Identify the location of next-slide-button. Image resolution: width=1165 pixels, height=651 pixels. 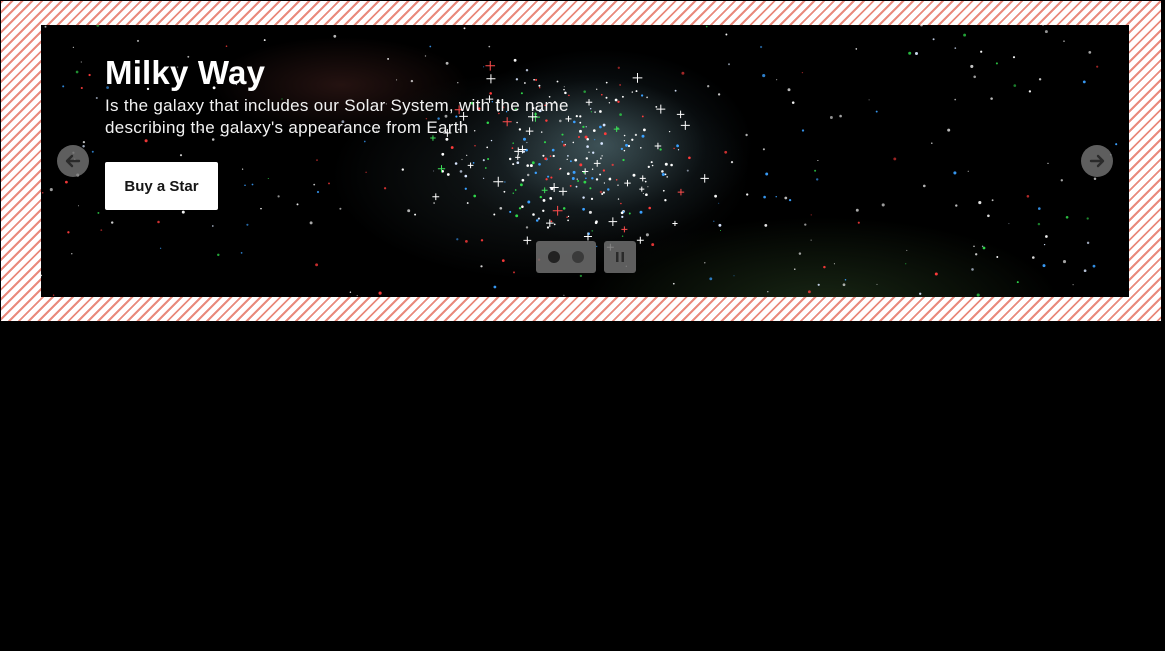
(1097, 161).